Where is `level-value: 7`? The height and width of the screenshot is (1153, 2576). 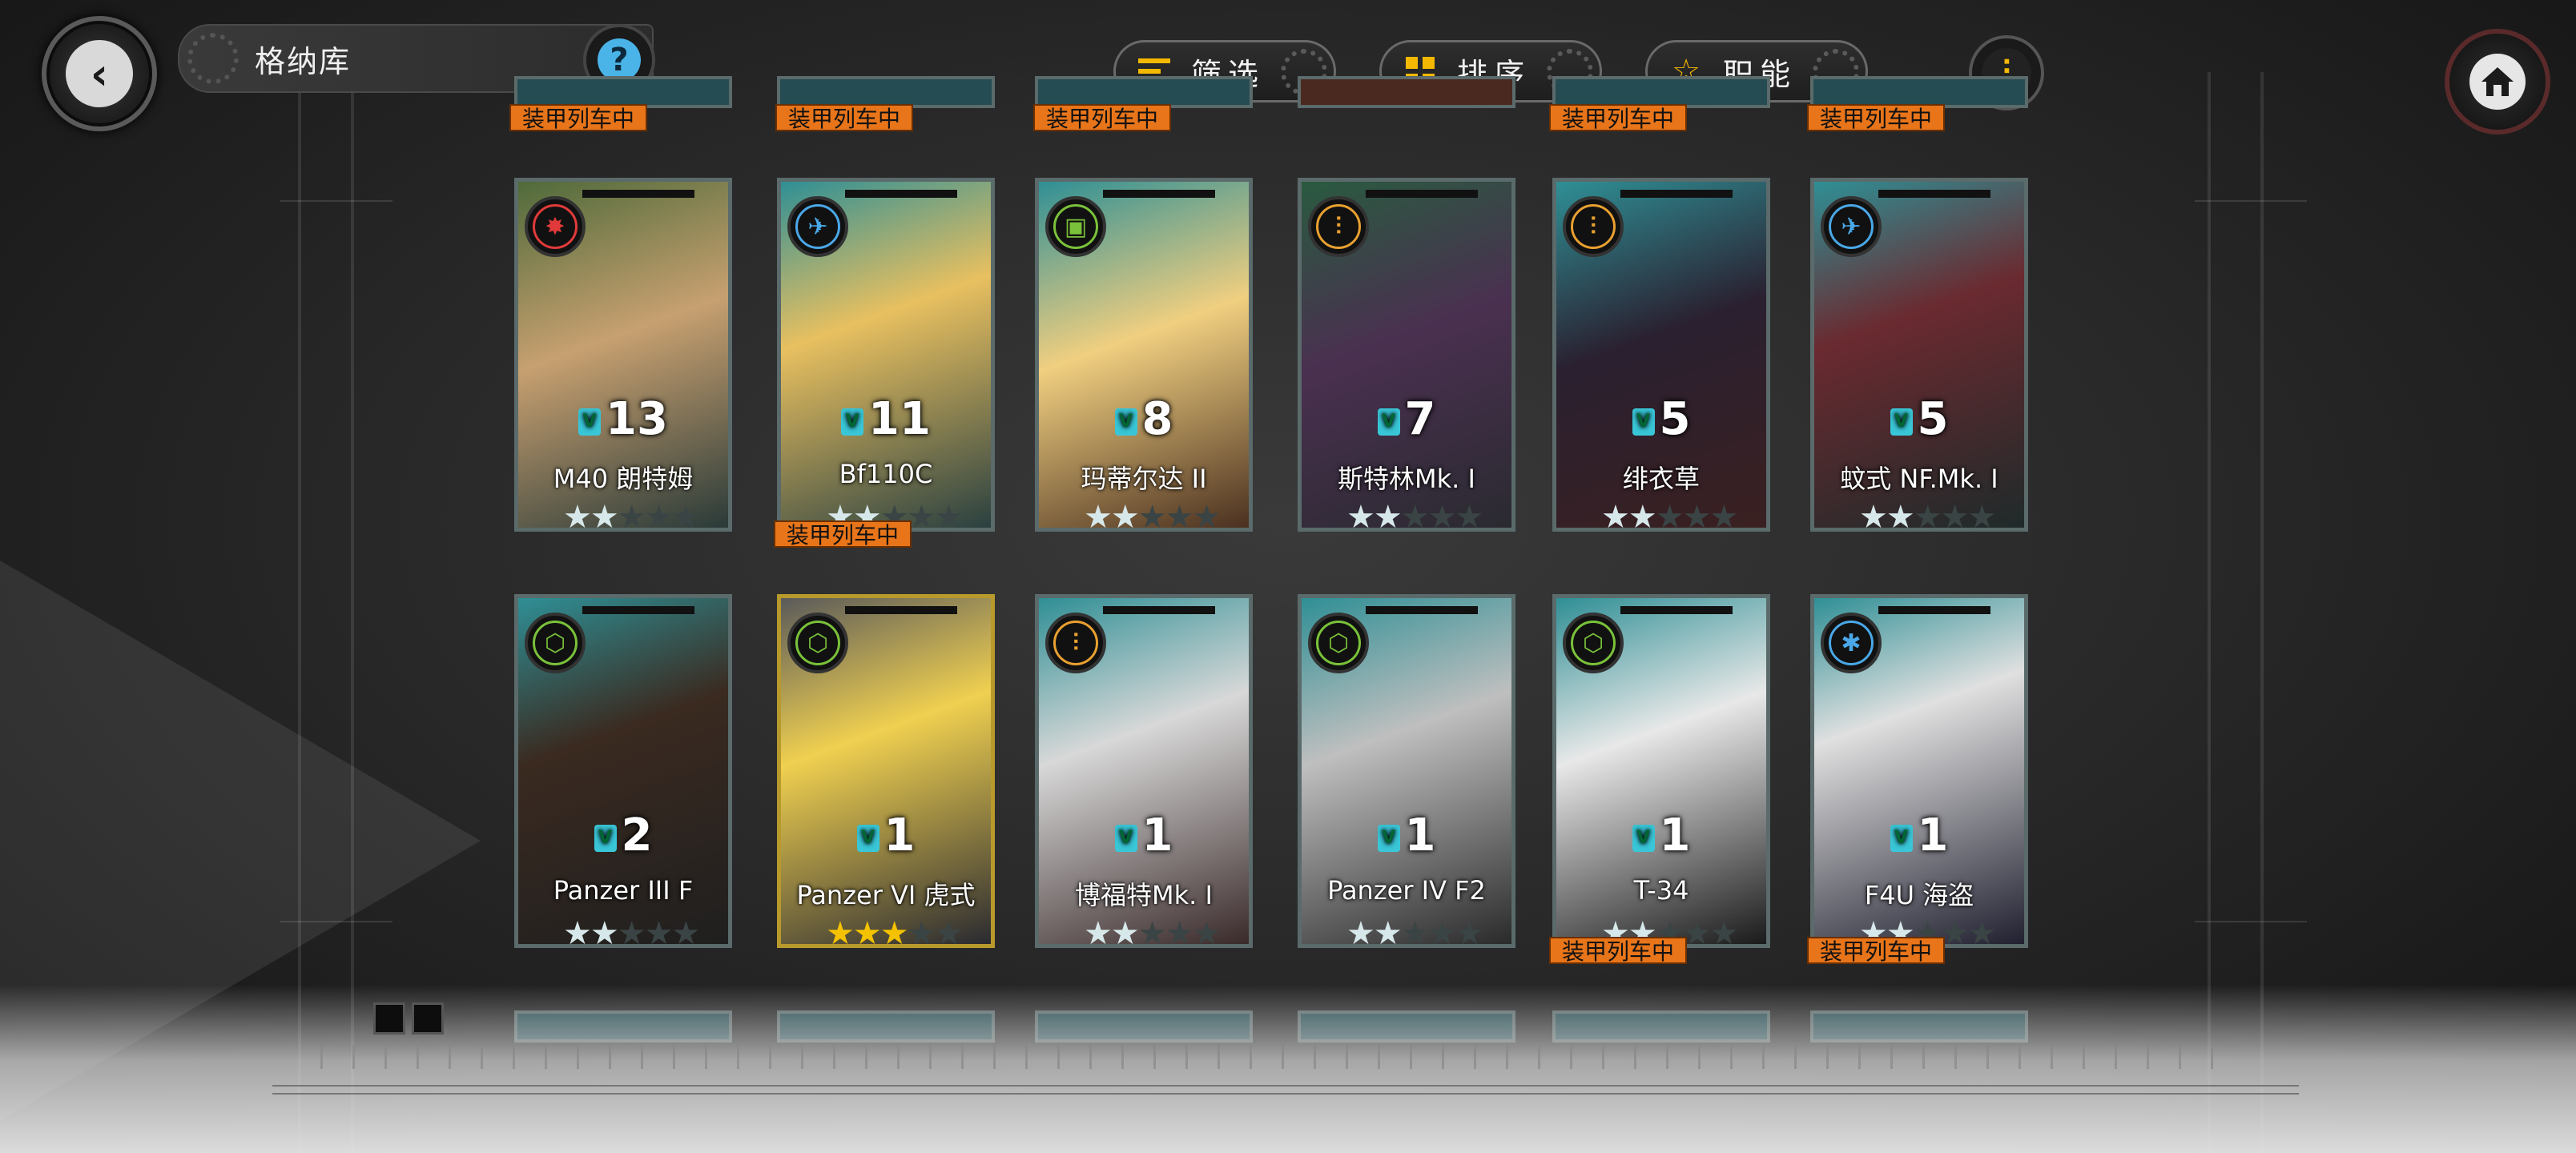
level-value: 7 is located at coordinates (1420, 419).